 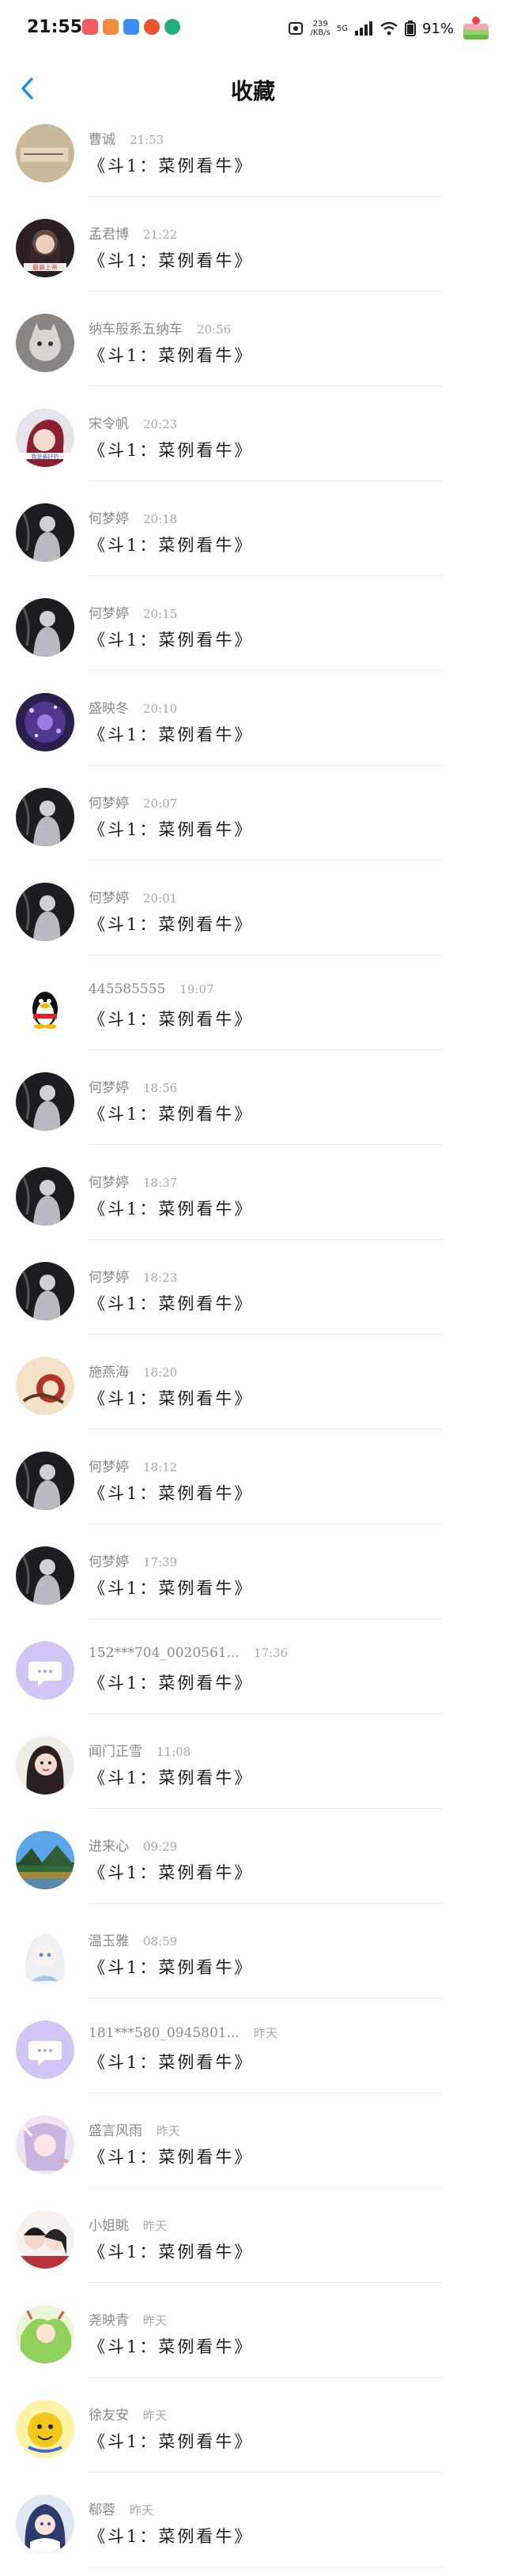 I want to click on item-name: 进来心, so click(x=109, y=1847).